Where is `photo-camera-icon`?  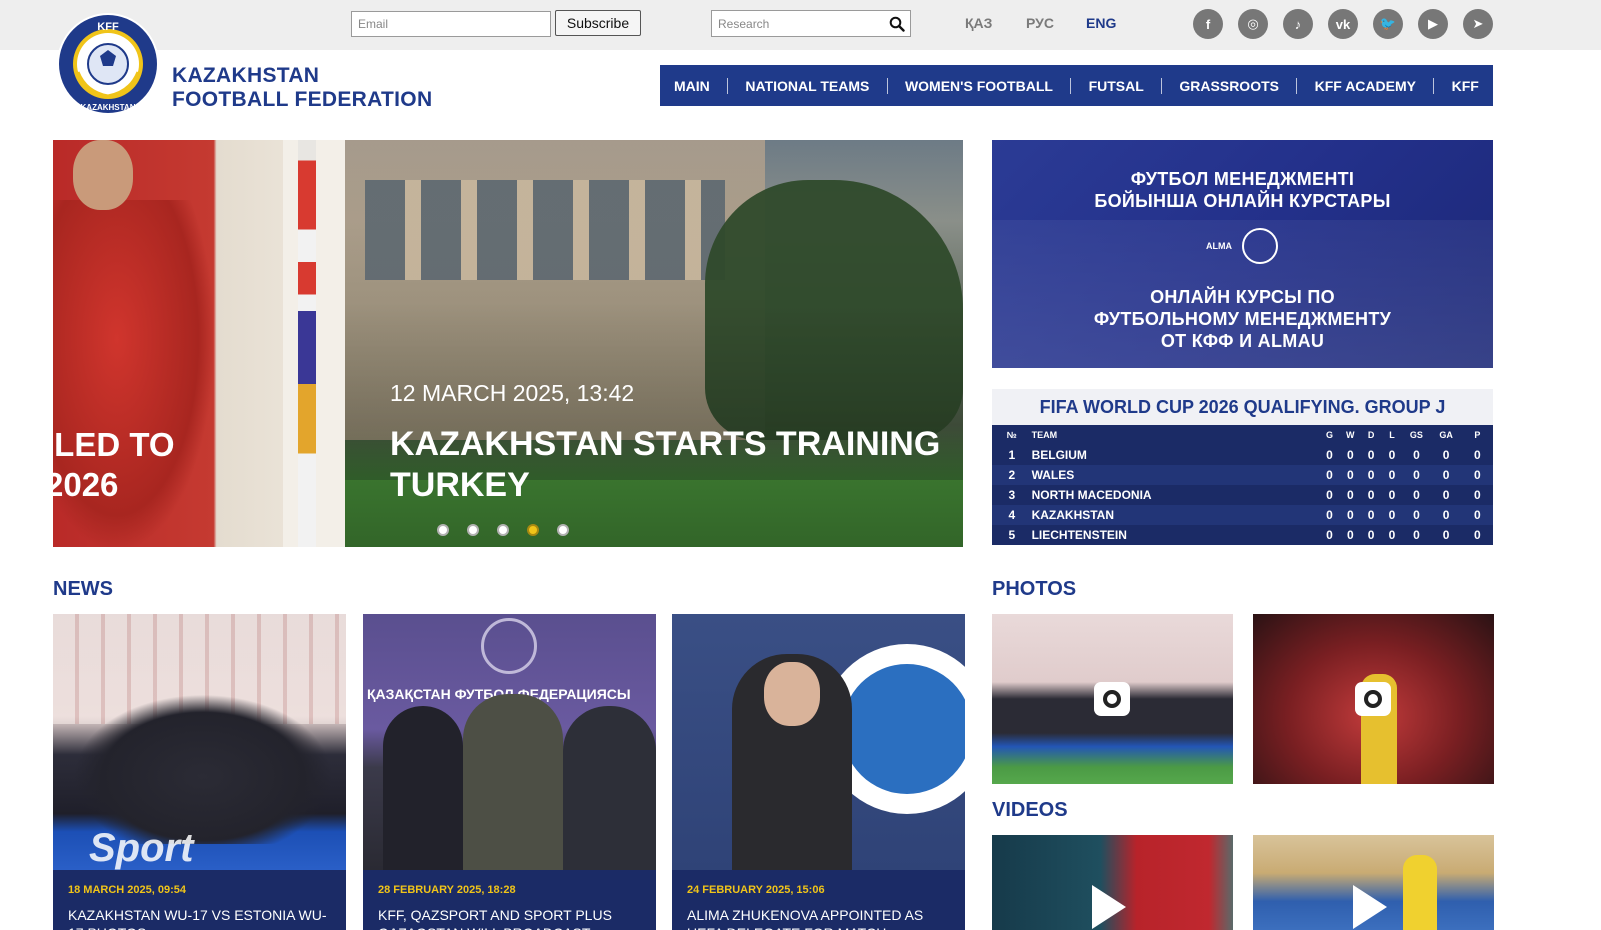
photo-camera-icon is located at coordinates (1373, 699).